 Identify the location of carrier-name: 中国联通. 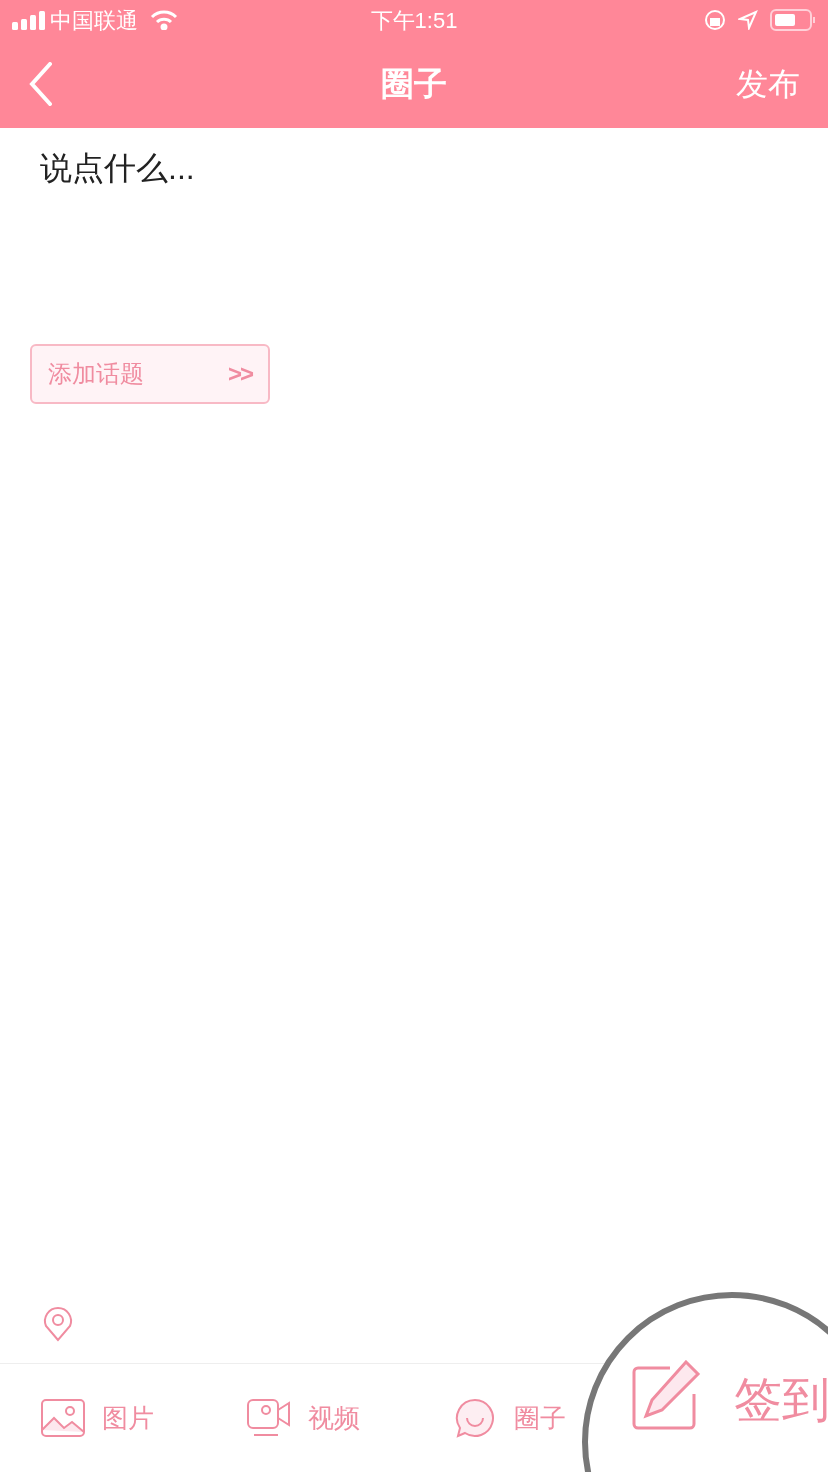
(94, 20).